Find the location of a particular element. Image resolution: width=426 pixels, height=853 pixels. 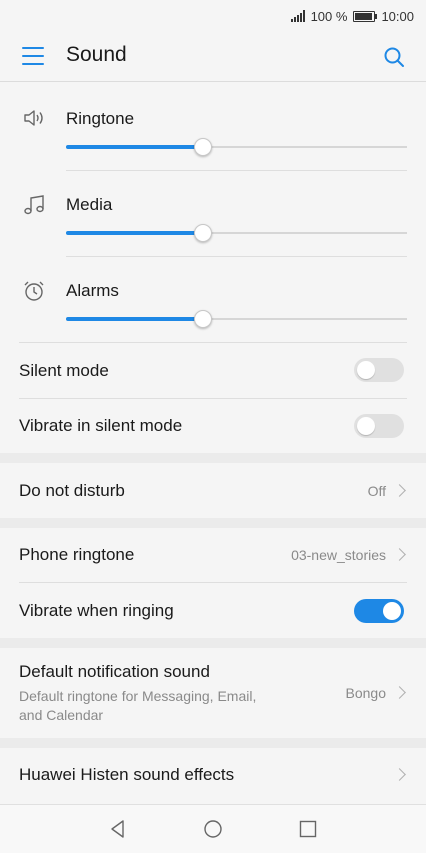

alarms-volume-slider is located at coordinates (236, 319).